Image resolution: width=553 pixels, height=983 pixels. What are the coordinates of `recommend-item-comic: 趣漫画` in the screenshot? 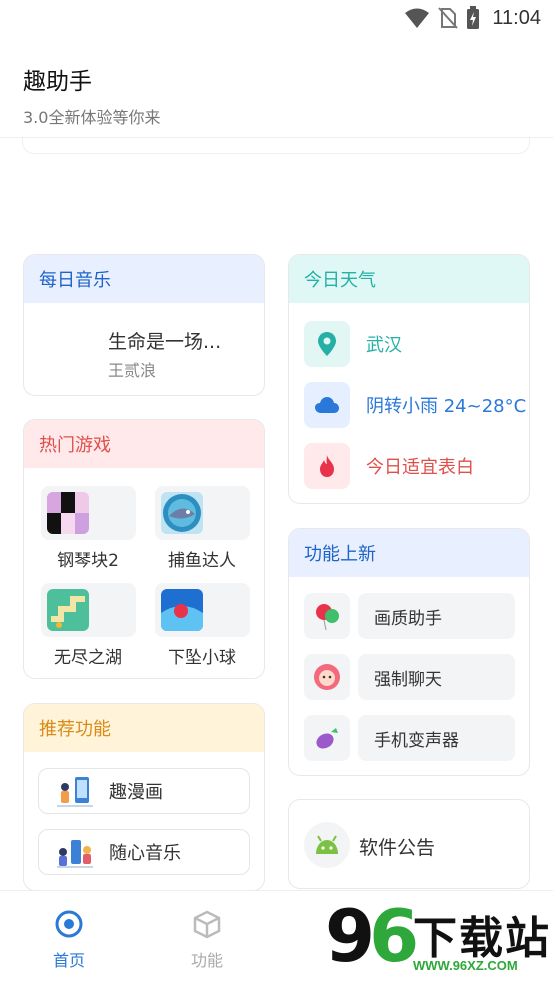 It's located at (144, 791).